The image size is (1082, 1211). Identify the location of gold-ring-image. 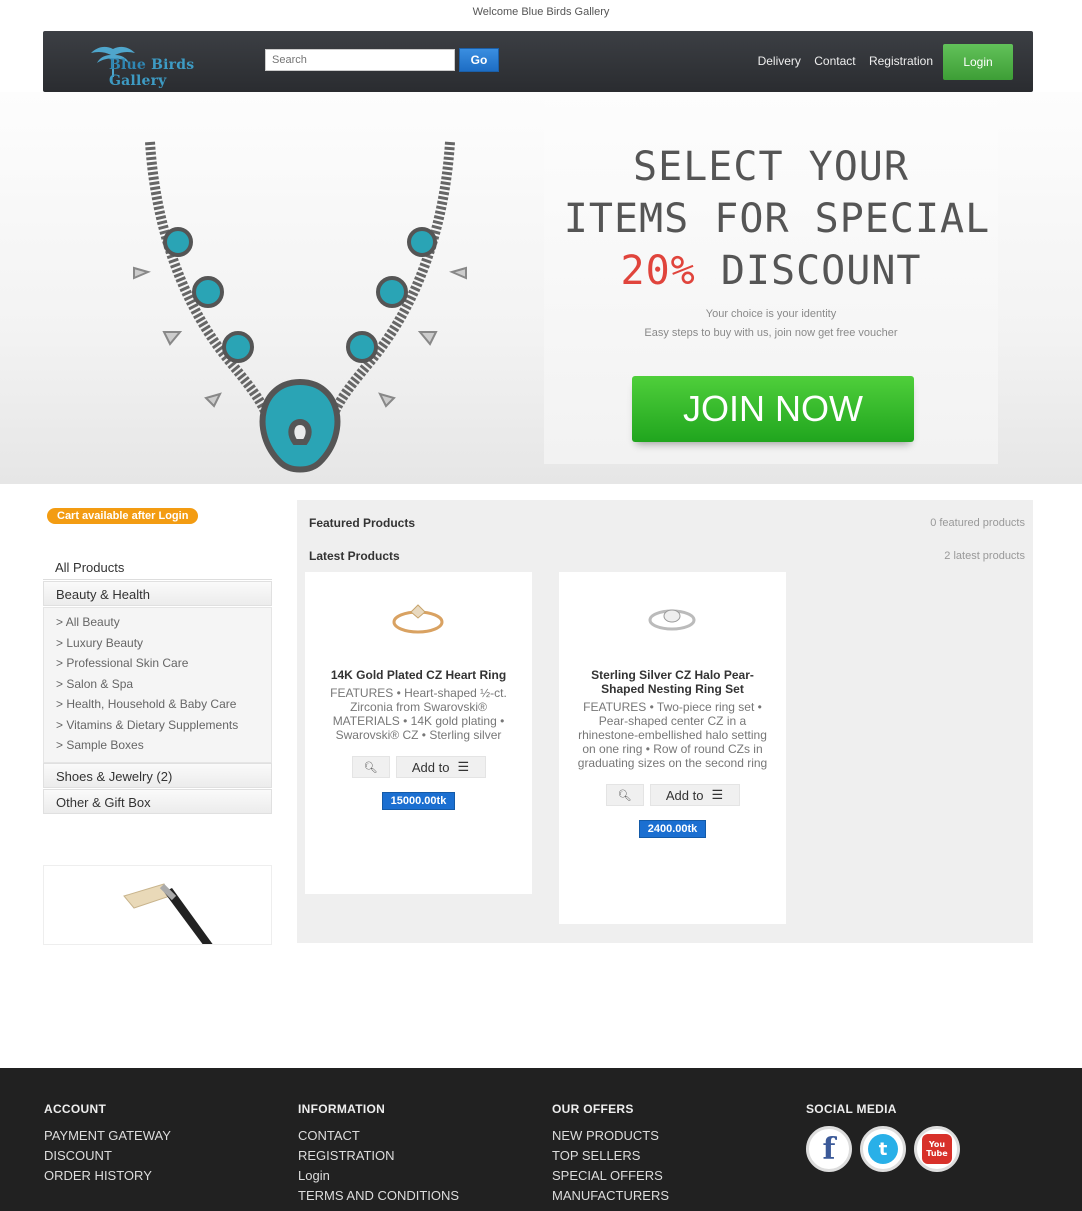
(418, 619).